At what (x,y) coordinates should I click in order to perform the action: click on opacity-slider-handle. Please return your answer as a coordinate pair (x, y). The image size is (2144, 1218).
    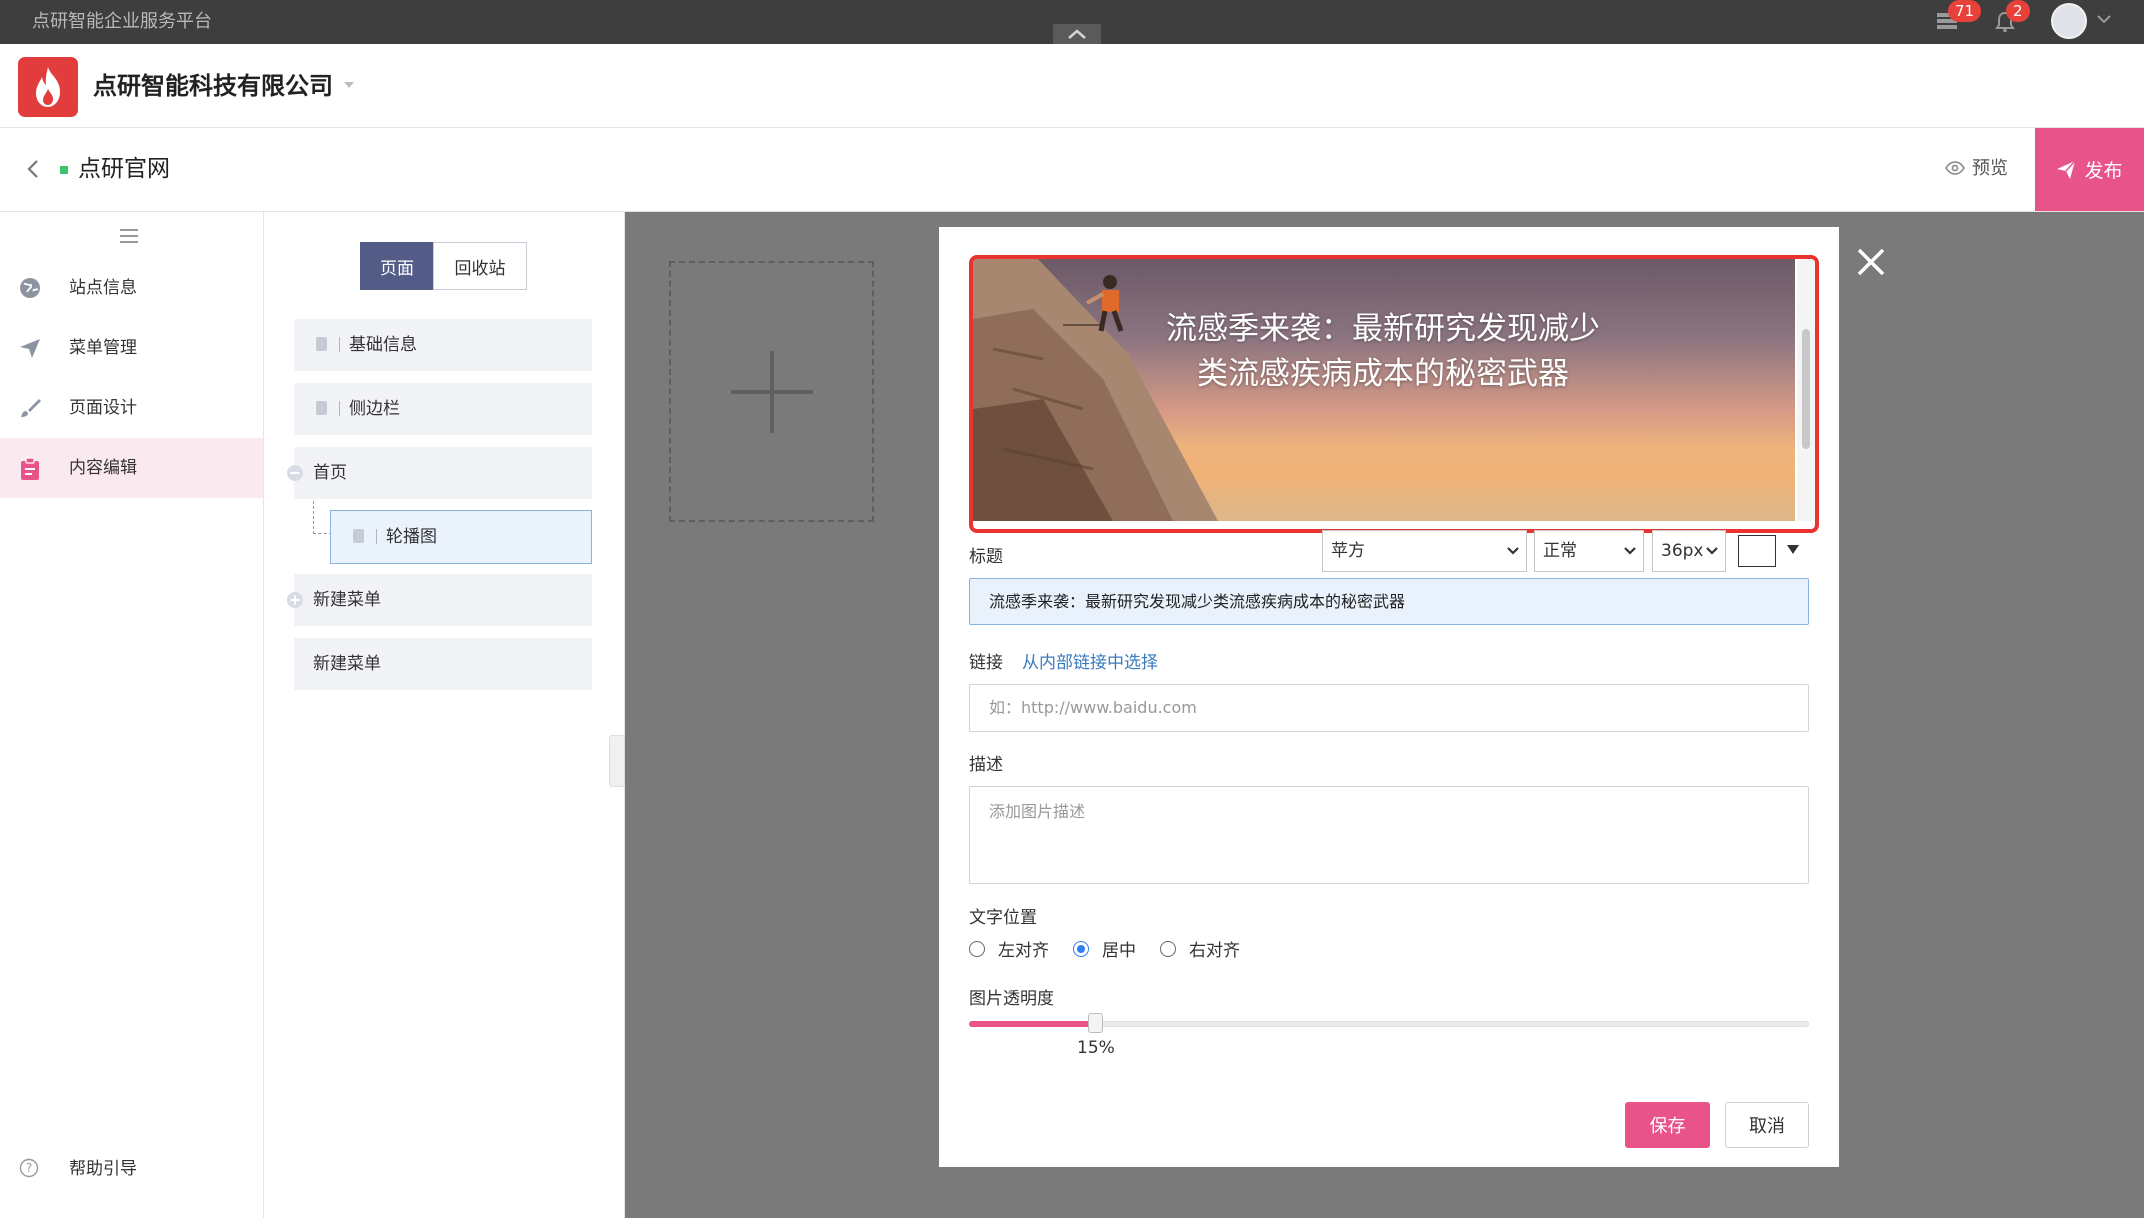
    Looking at the image, I should click on (1095, 1023).